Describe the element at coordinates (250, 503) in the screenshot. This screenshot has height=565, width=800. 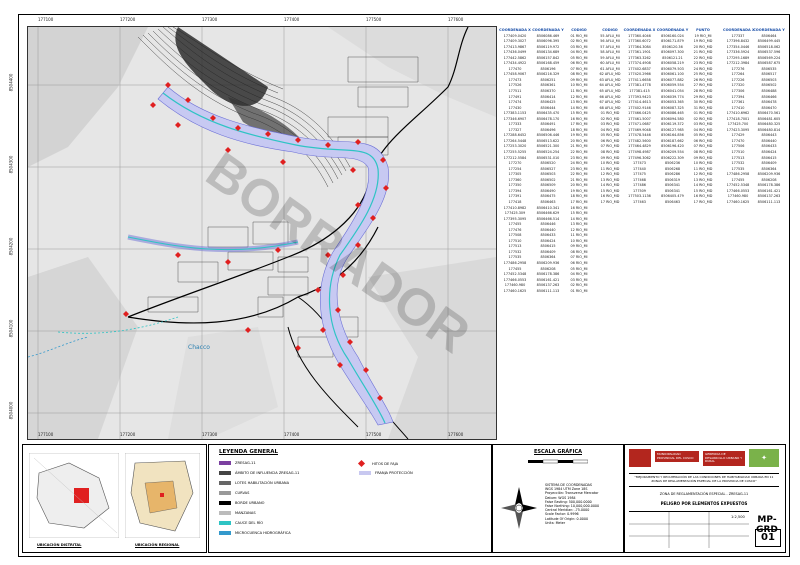
I see `legend-label: BORDE URBANO` at that location.